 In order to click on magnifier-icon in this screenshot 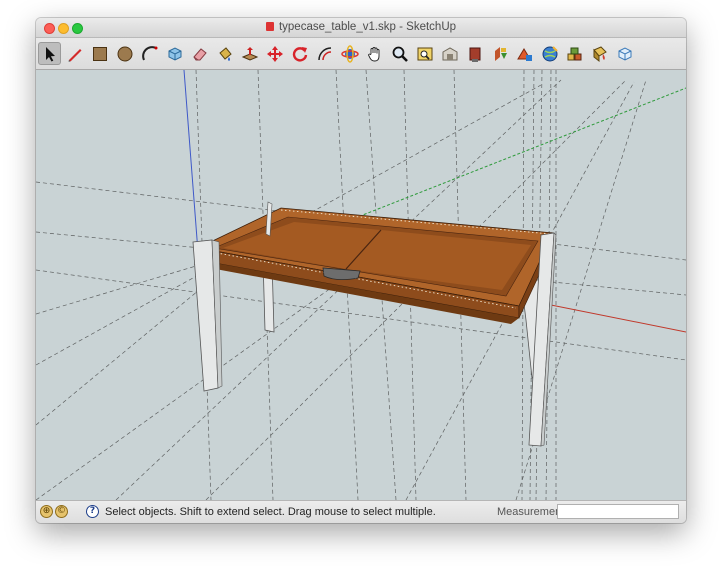, I will do `click(400, 54)`.